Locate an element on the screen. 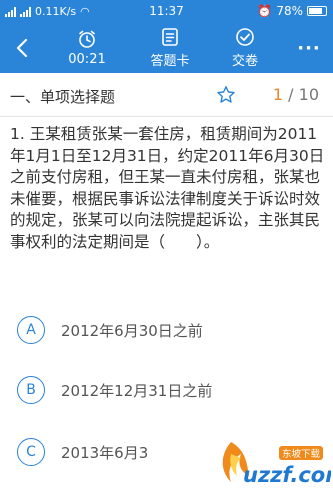  back-arrow-icon is located at coordinates (22, 48).